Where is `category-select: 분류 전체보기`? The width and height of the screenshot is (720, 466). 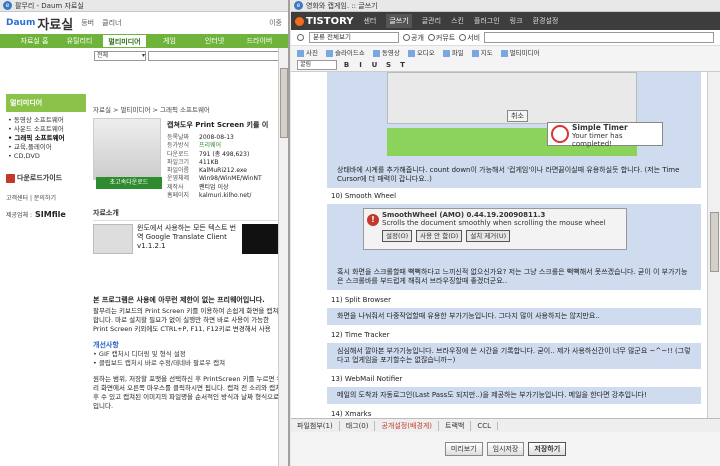 category-select: 분류 전체보기 is located at coordinates (354, 37).